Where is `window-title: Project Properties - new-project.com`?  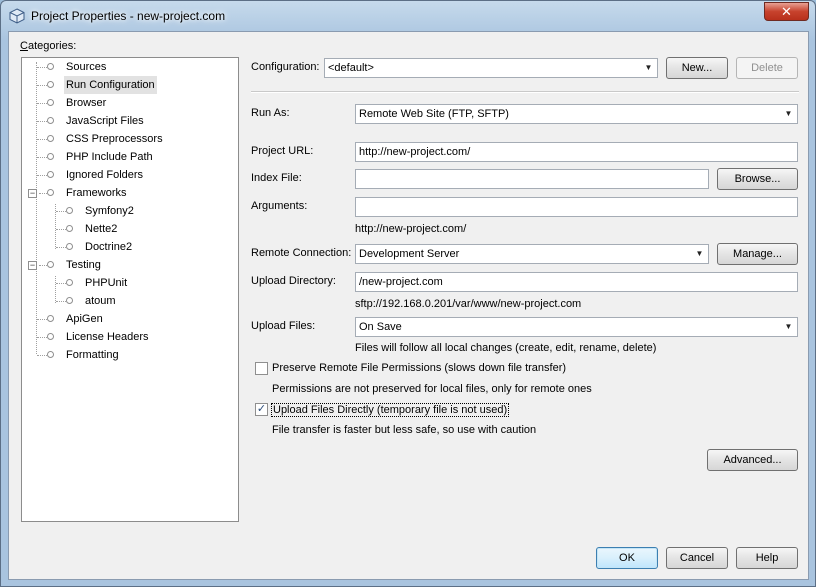 window-title: Project Properties - new-project.com is located at coordinates (128, 16).